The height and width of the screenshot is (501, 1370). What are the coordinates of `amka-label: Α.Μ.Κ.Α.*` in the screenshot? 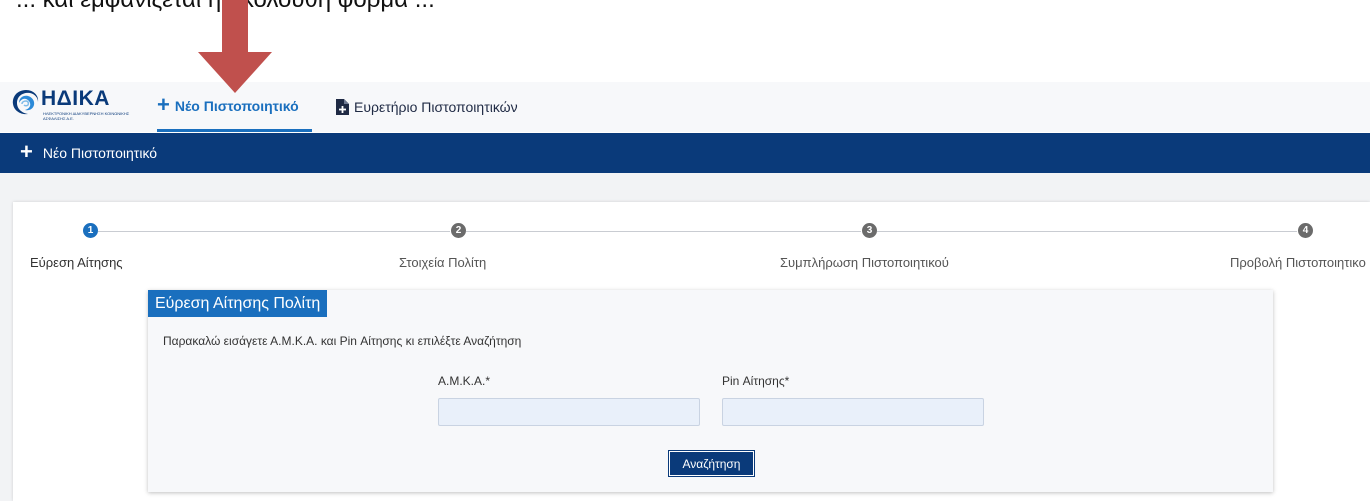 It's located at (464, 381).